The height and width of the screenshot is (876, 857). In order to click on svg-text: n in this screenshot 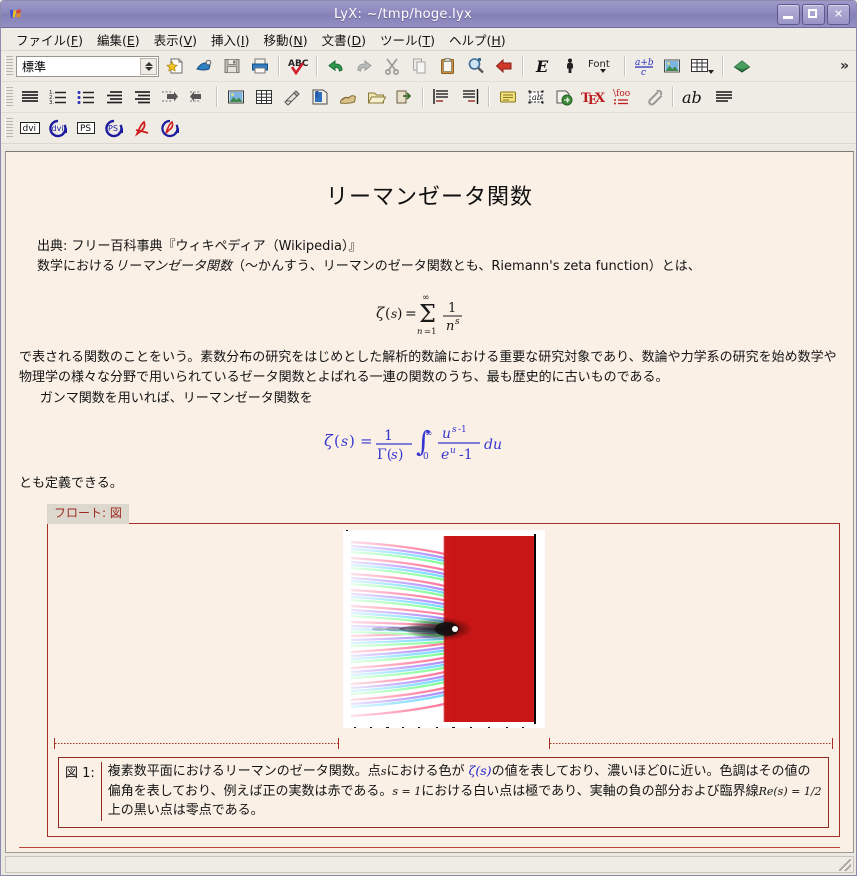, I will do `click(450, 326)`.